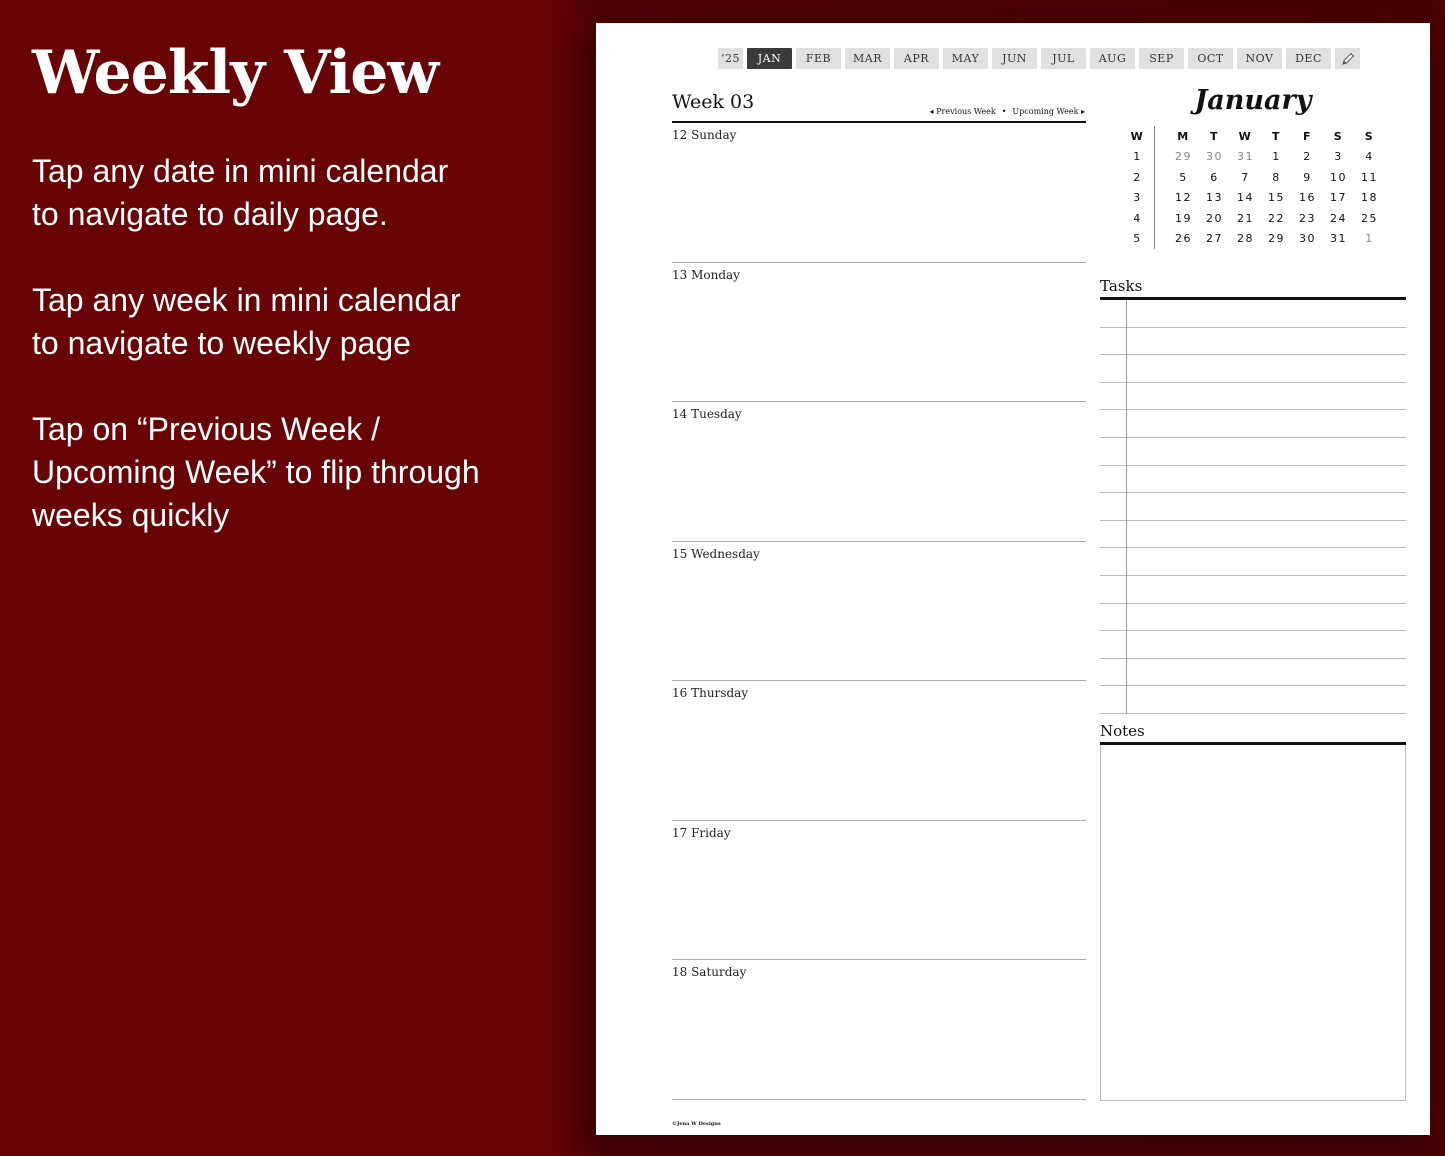  Describe the element at coordinates (1214, 177) in the screenshot. I see `calendar-date: 6` at that location.